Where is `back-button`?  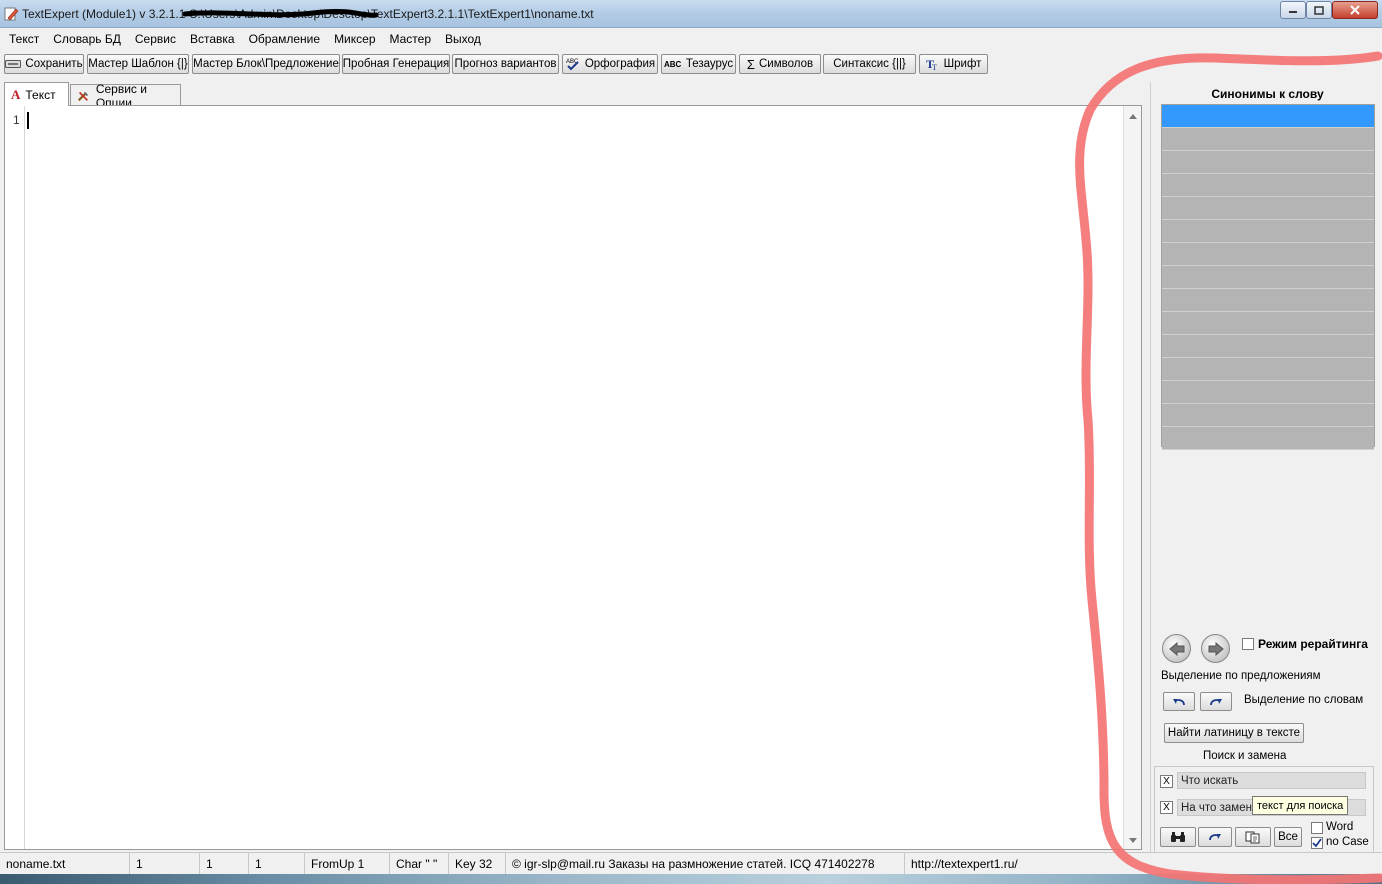 back-button is located at coordinates (1176, 648).